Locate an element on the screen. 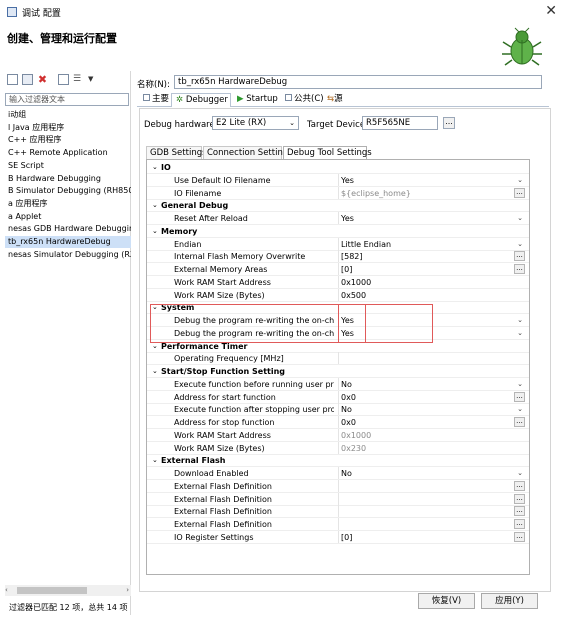  setting-key: Internal Flash Memory Overwrite is located at coordinates (240, 257).